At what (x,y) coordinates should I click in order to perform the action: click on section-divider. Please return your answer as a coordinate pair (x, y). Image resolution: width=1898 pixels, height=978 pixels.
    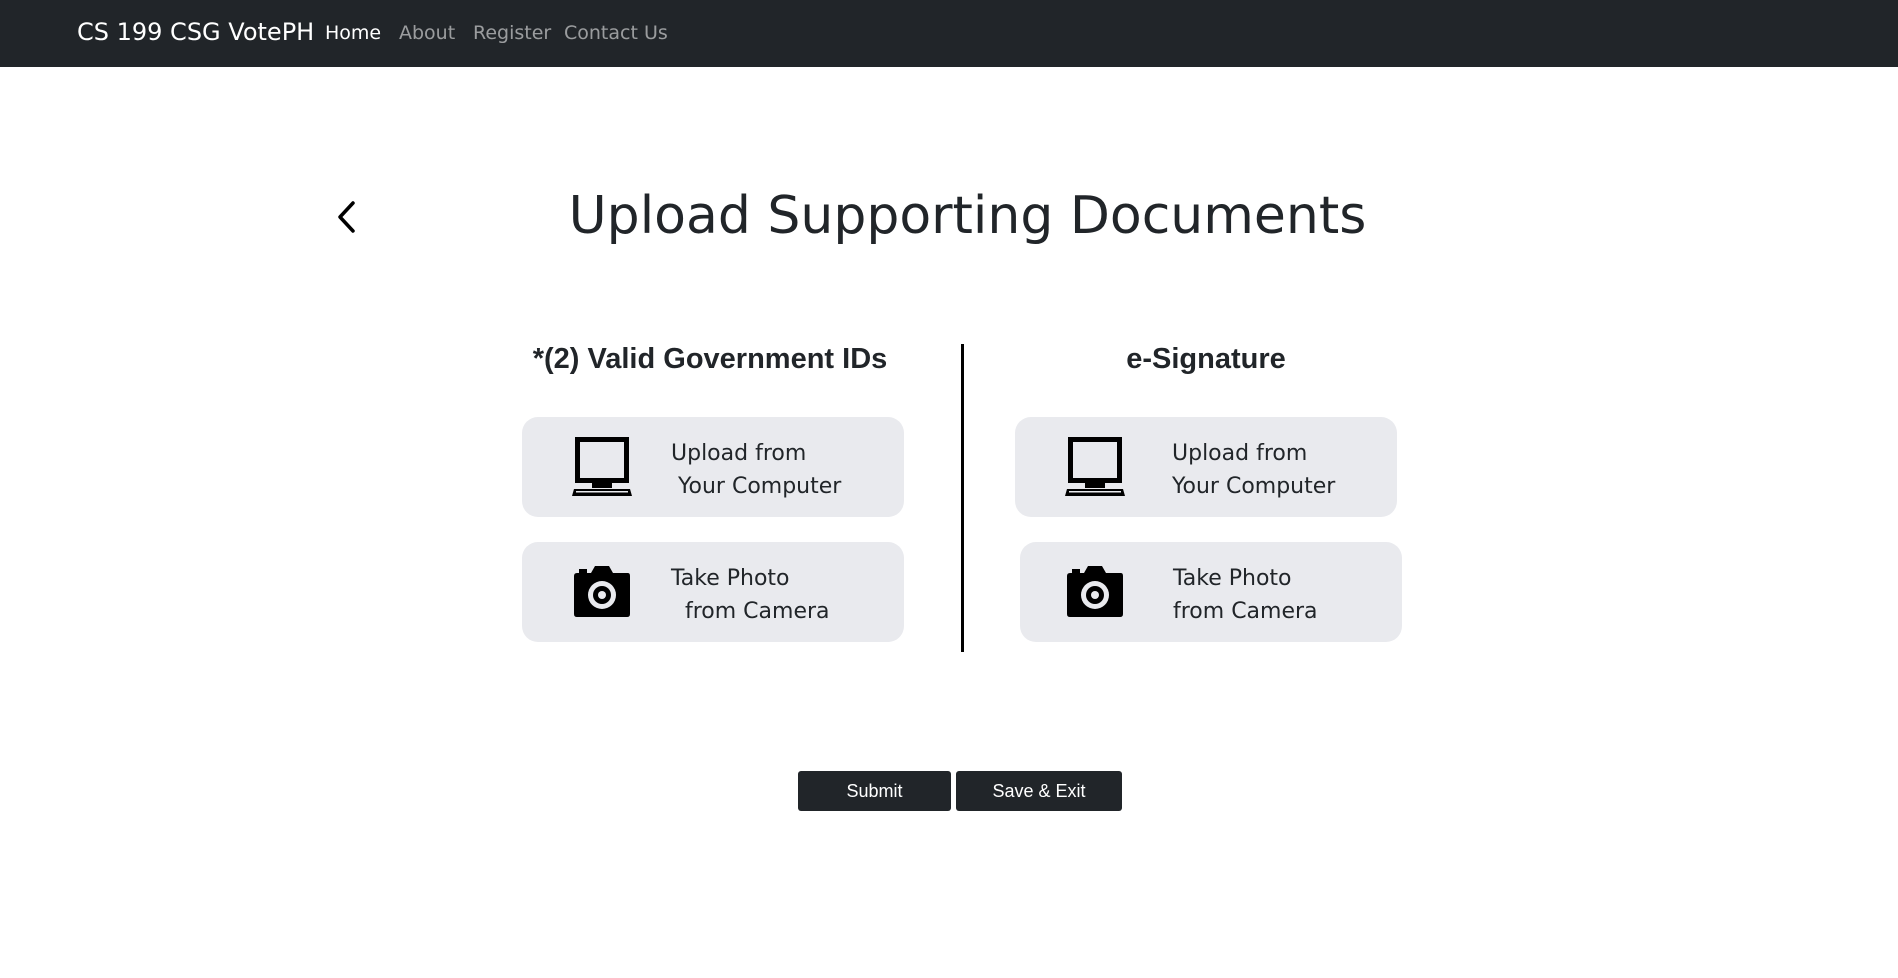
    Looking at the image, I should click on (962, 498).